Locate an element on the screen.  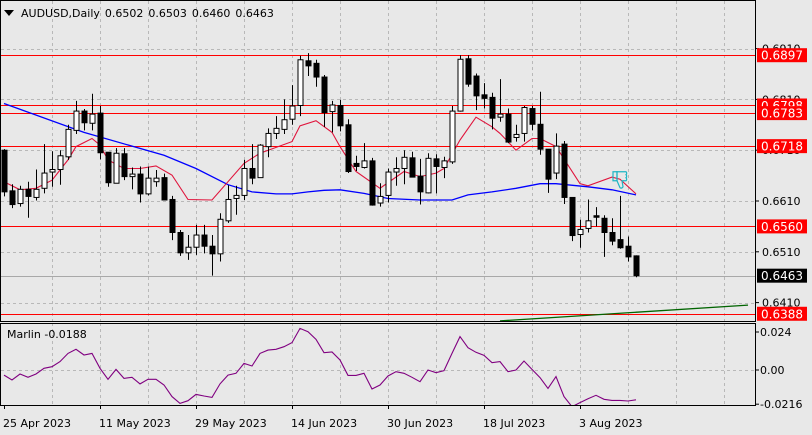
low-price: 0.6460 is located at coordinates (211, 13).